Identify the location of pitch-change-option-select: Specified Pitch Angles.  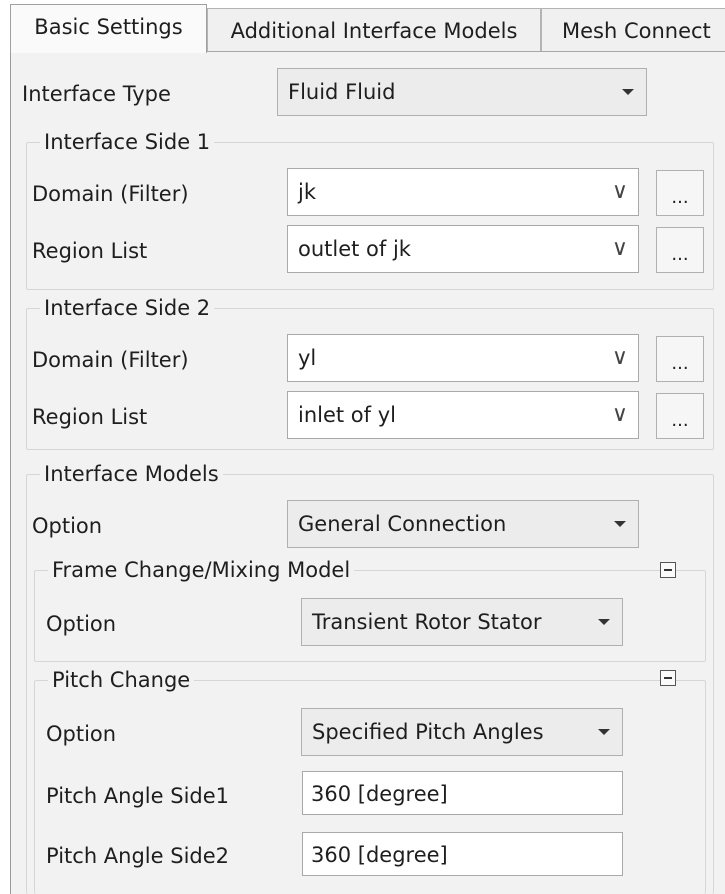
(462, 732).